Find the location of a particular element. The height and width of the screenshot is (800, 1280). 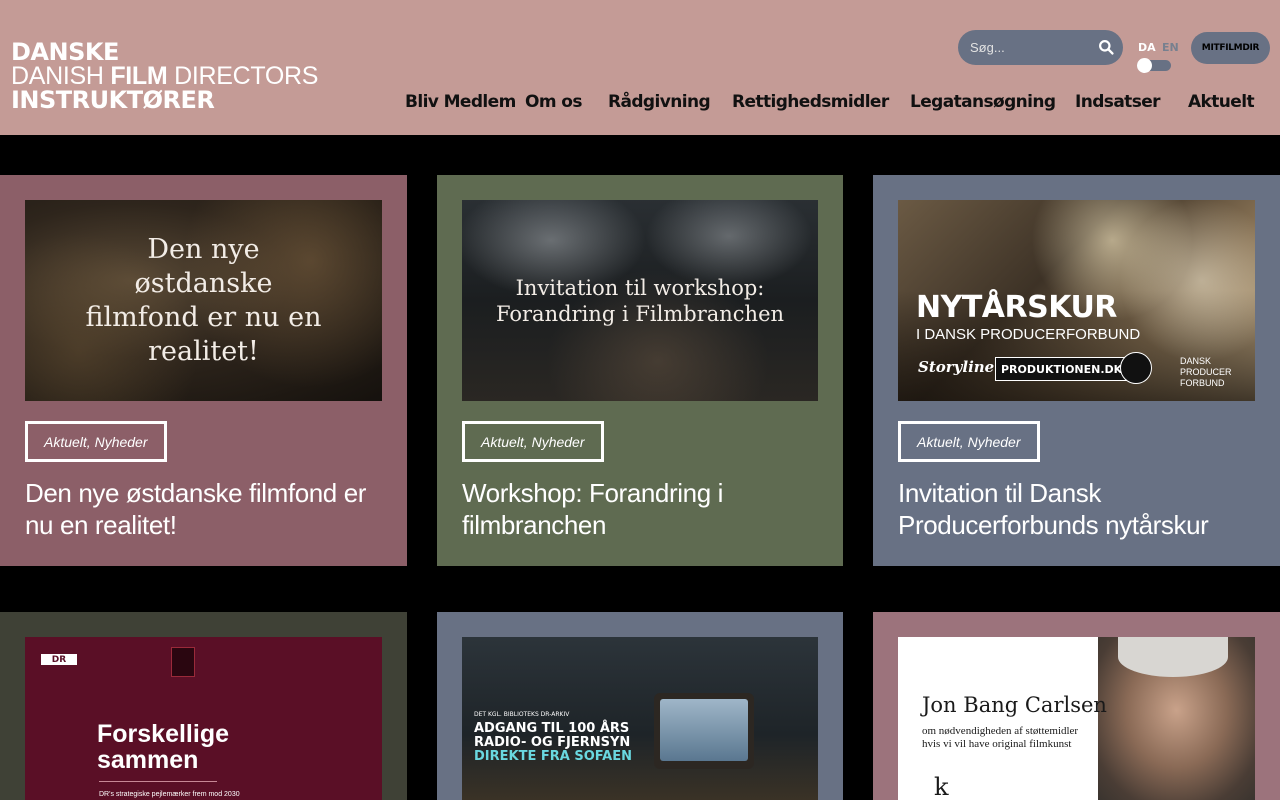

toggle-knob is located at coordinates (1144, 65).